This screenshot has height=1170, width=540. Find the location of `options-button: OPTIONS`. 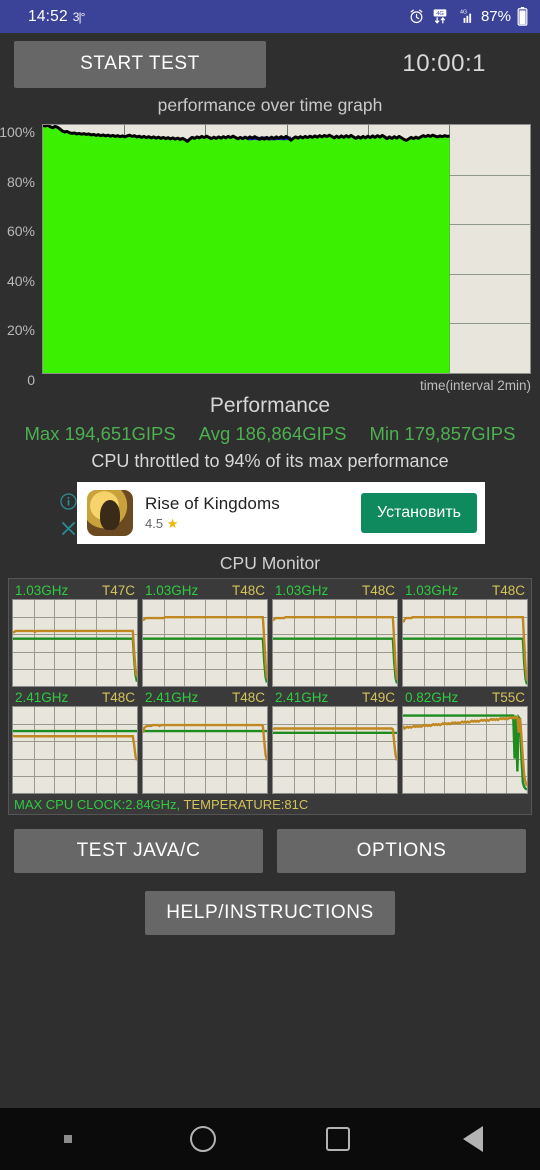

options-button: OPTIONS is located at coordinates (401, 851).